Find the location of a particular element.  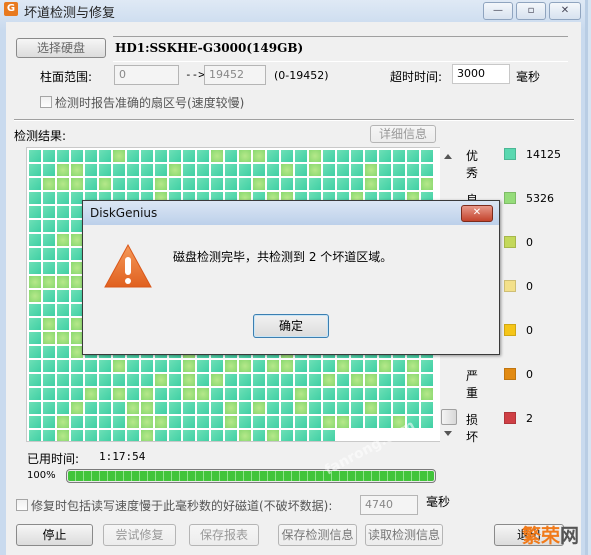

minimize-button: — is located at coordinates (498, 11).